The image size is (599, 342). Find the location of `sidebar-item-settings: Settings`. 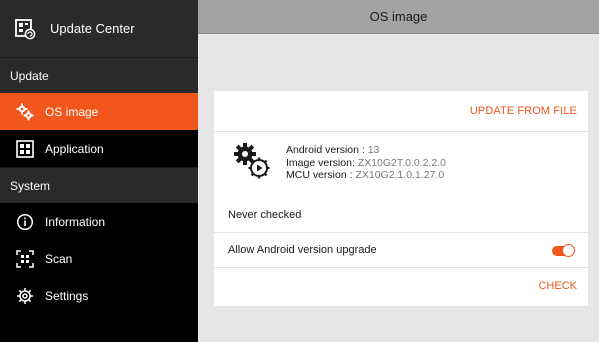

sidebar-item-settings: Settings is located at coordinates (99, 295).